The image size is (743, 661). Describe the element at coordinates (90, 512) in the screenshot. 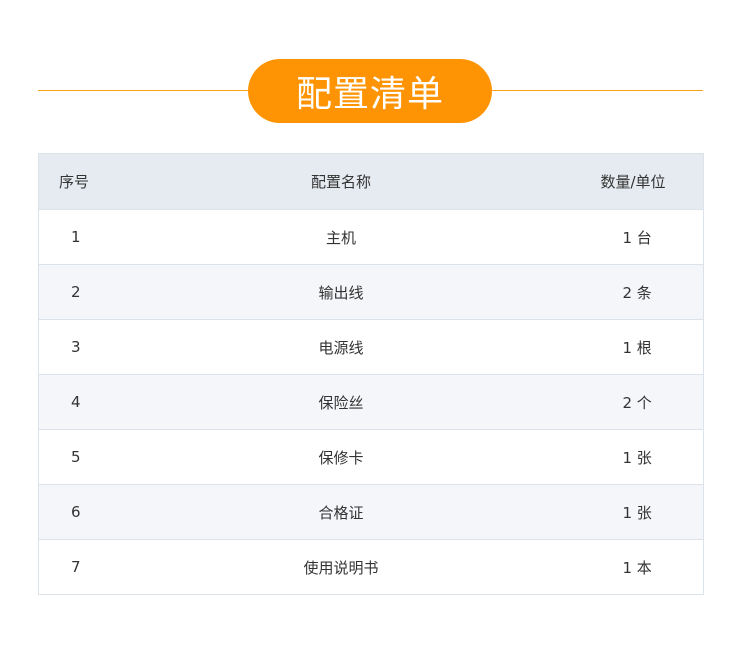

I see `row-serial-number: 6` at that location.